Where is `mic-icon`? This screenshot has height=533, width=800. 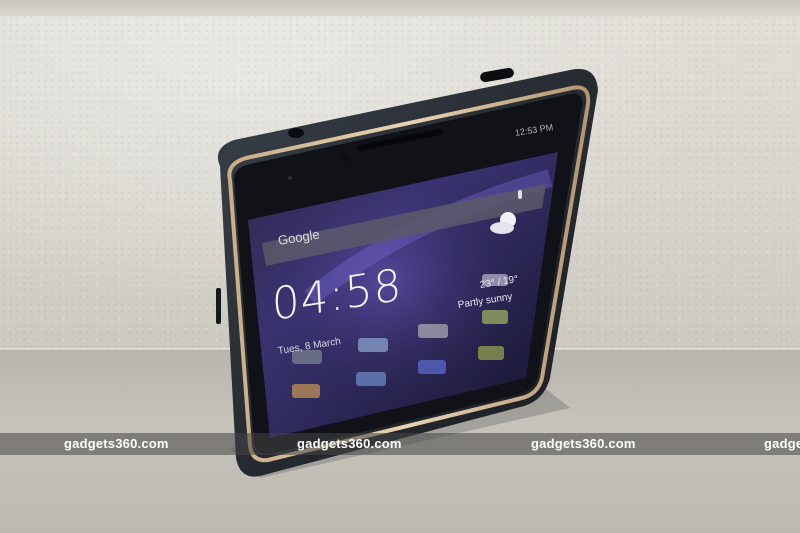 mic-icon is located at coordinates (520, 194).